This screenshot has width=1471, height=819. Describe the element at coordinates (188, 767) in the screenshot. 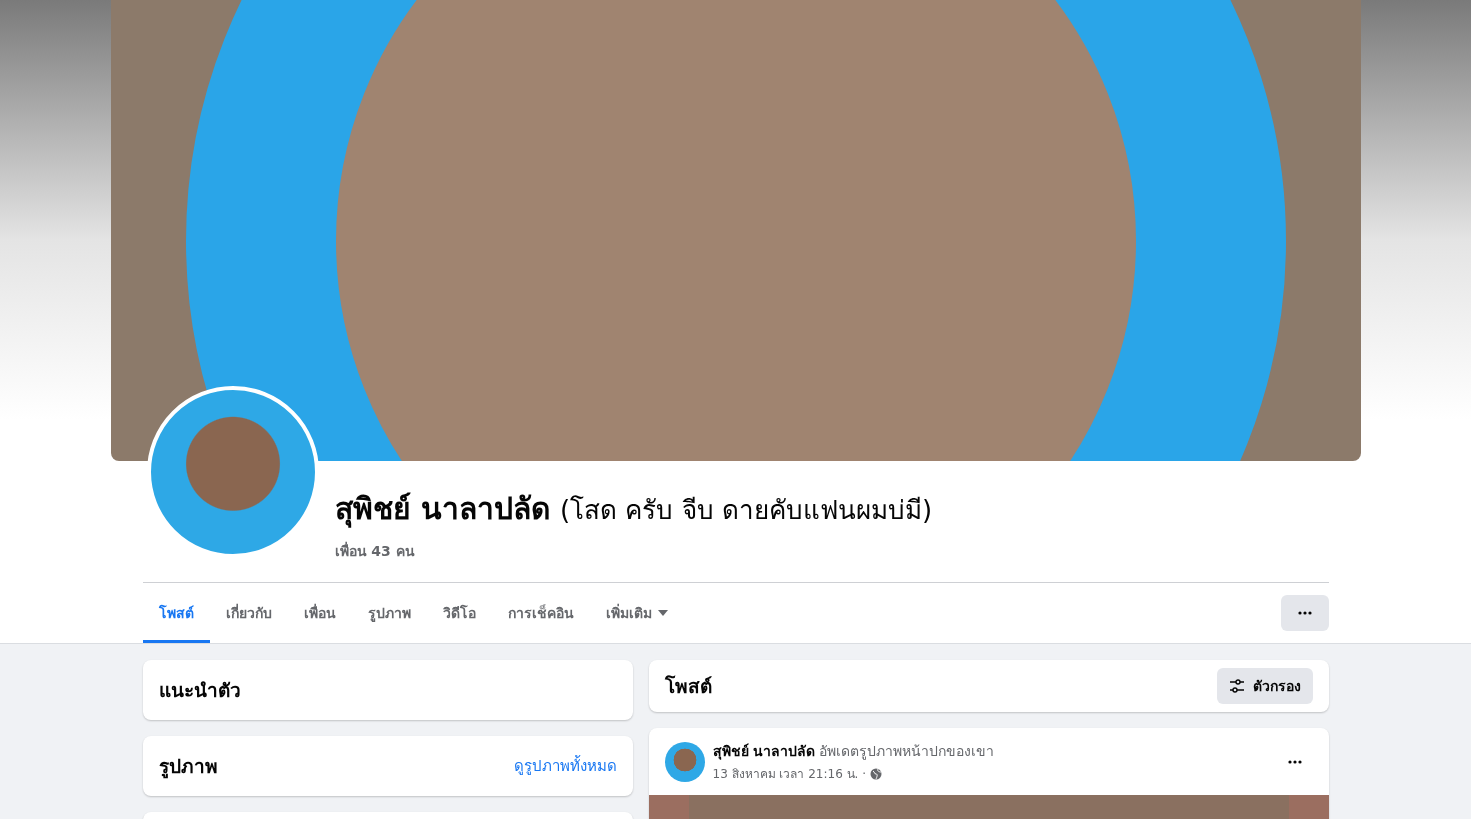

I see `card-title: รูปภาพ` at that location.